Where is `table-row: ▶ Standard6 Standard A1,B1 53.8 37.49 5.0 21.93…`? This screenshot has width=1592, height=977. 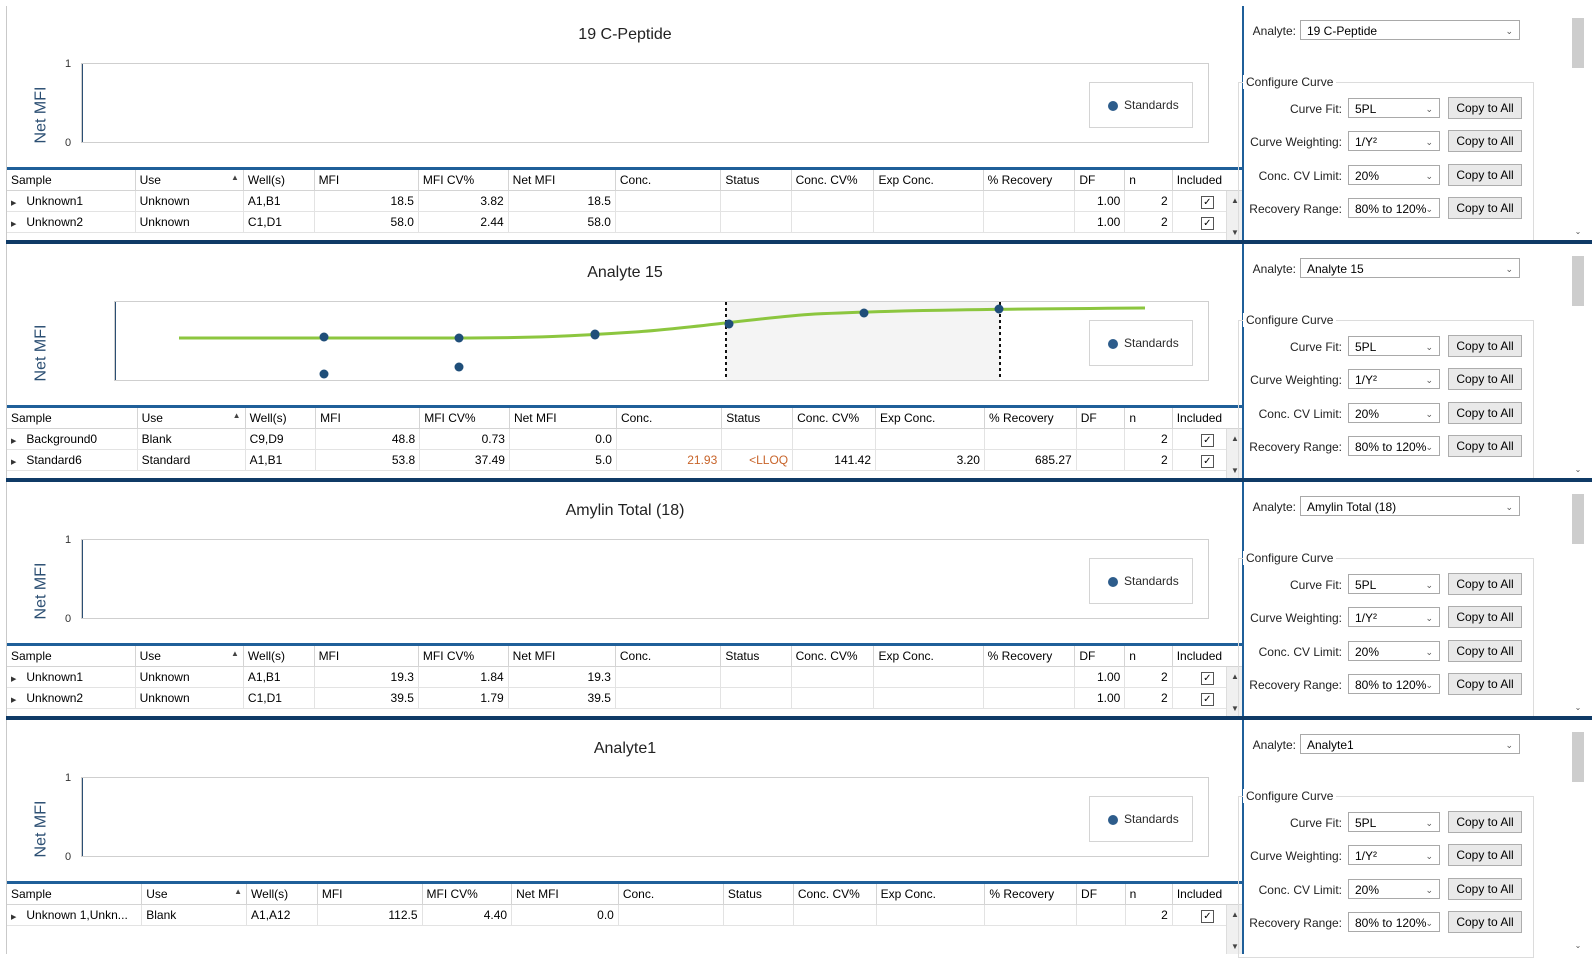
table-row: ▶ Standard6 Standard A1,B1 53.8 37.49 5.0 21.93… is located at coordinates (625, 460).